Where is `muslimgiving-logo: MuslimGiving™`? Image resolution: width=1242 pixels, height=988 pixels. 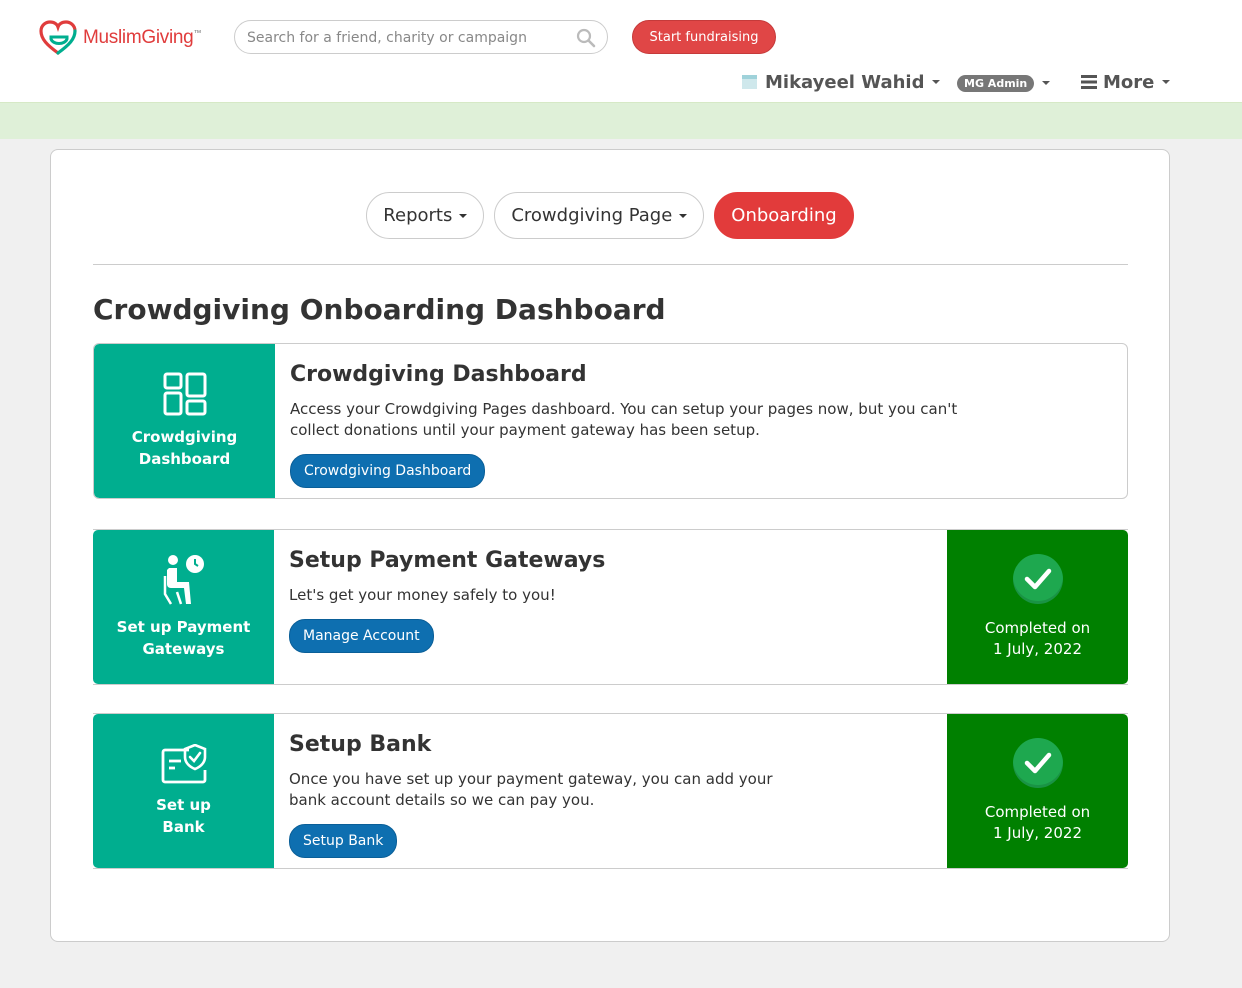
muslimgiving-logo: MuslimGiving™ is located at coordinates (120, 38).